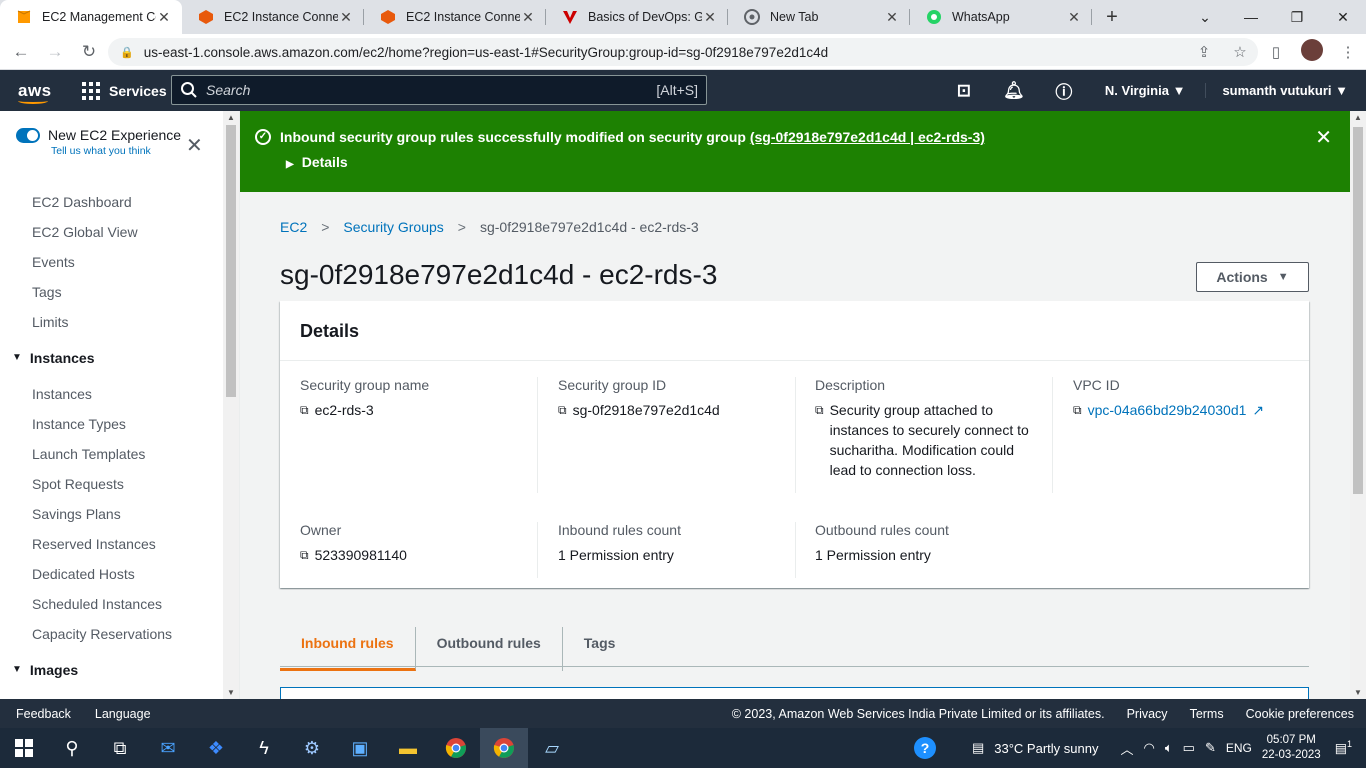 Image resolution: width=1366 pixels, height=768 pixels. What do you see at coordinates (1205, 17) in the screenshot?
I see `chevron-down-icon: ⌄` at bounding box center [1205, 17].